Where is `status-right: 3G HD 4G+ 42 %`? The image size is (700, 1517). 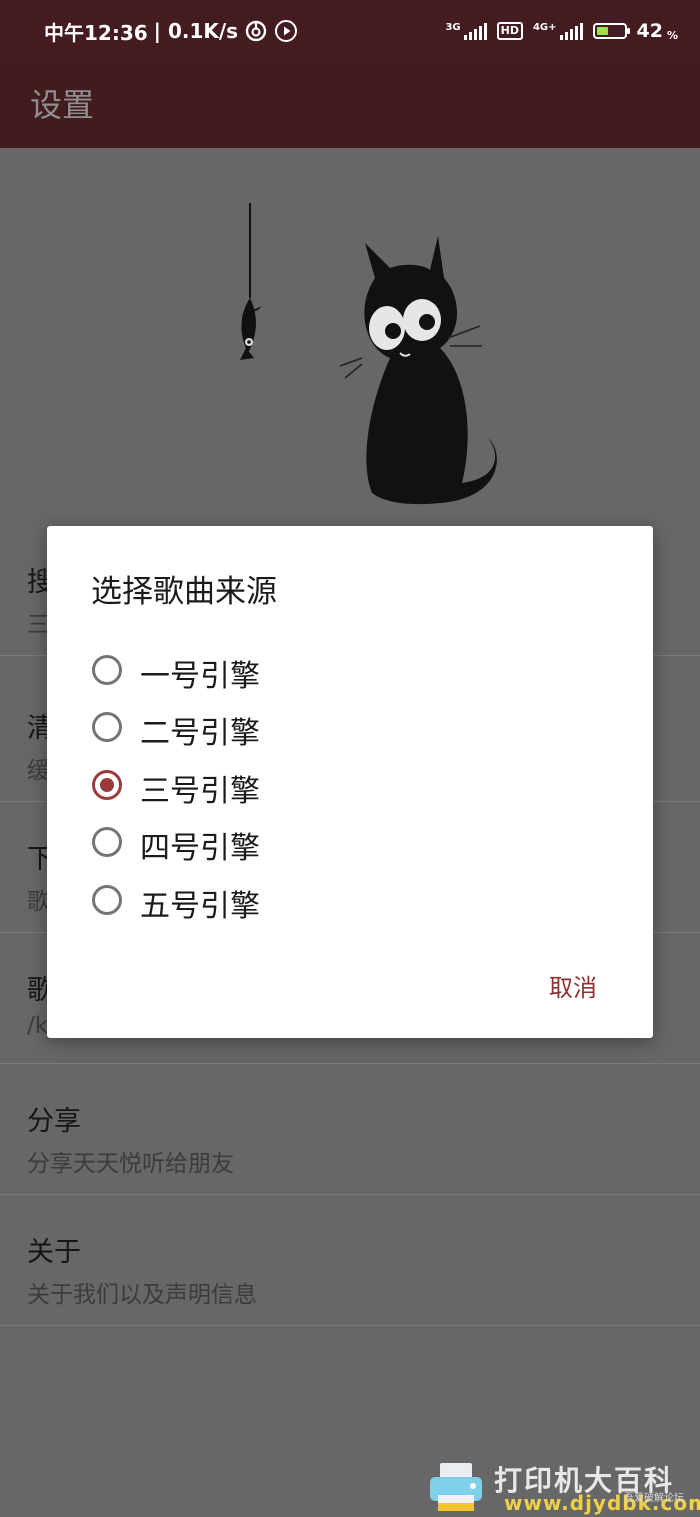 status-right: 3G HD 4G+ 42 % is located at coordinates (561, 31).